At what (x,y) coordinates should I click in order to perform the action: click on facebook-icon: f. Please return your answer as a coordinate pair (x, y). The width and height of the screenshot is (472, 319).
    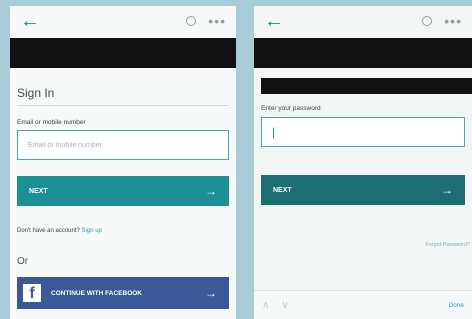
    Looking at the image, I should click on (32, 293).